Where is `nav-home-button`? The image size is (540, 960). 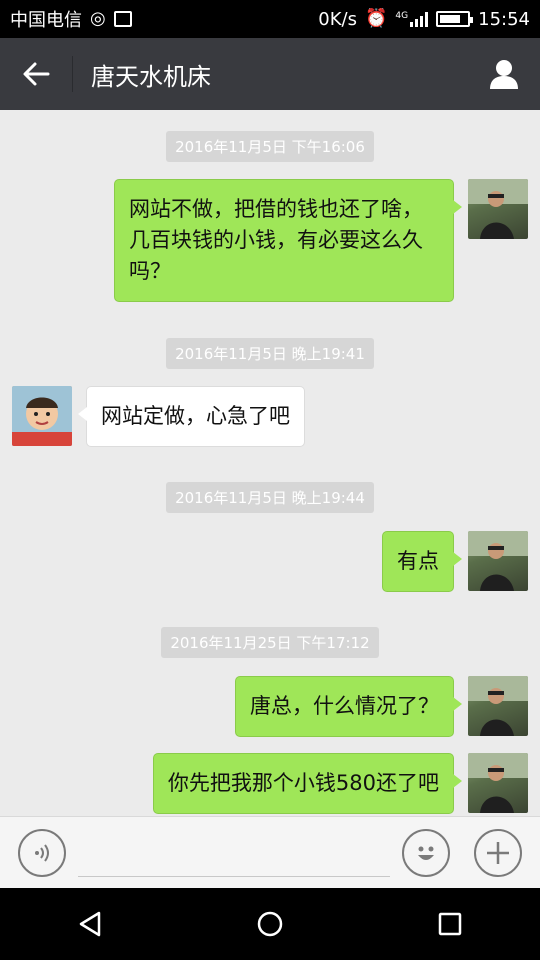
nav-home-button is located at coordinates (270, 924).